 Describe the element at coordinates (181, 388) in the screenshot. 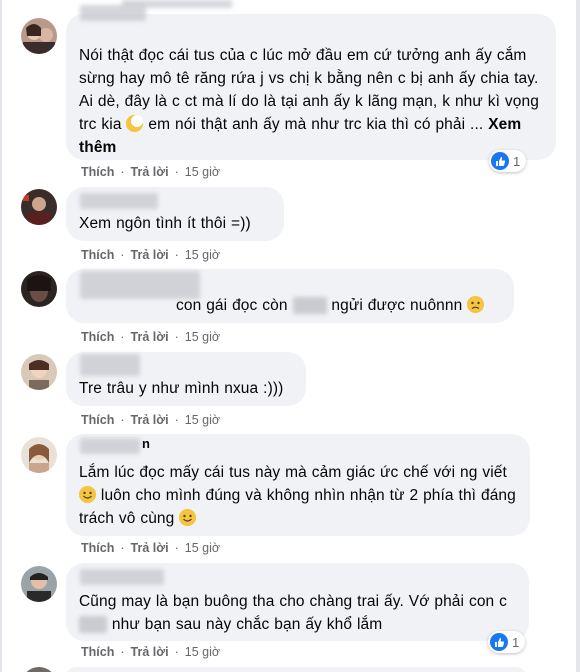

I see `comment-text: Tre trâu y như mình nxua :)))` at that location.